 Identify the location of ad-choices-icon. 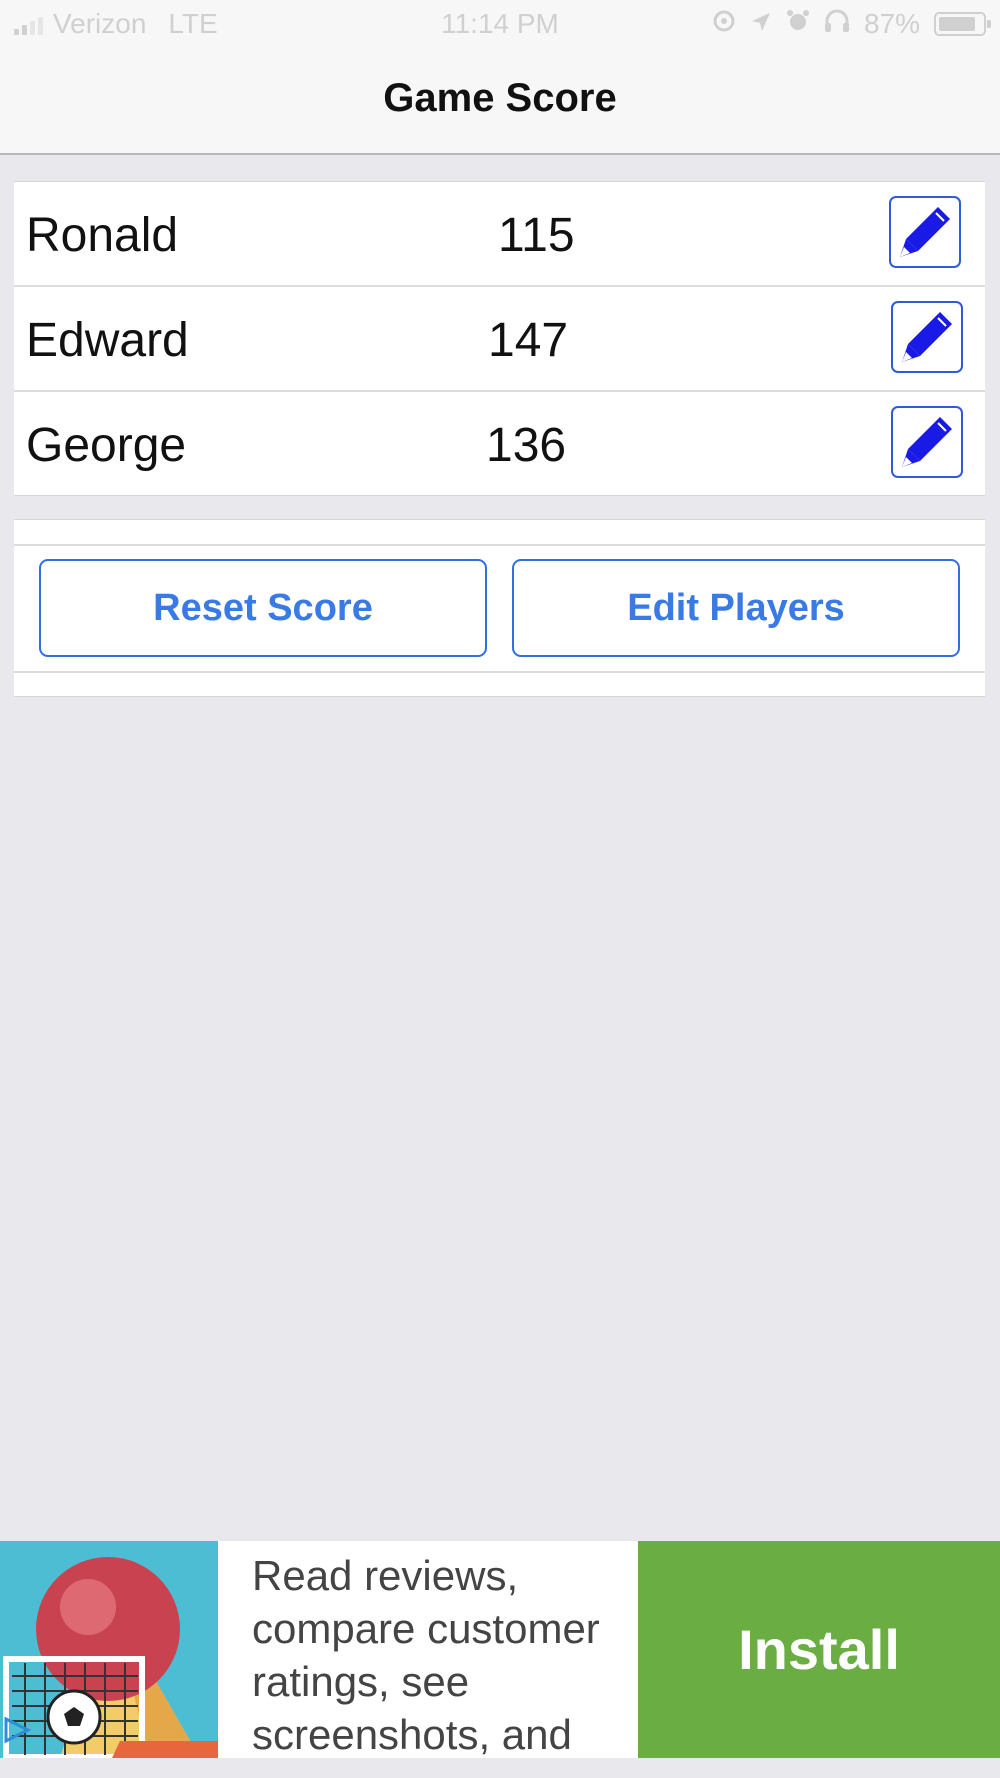
(17, 1732).